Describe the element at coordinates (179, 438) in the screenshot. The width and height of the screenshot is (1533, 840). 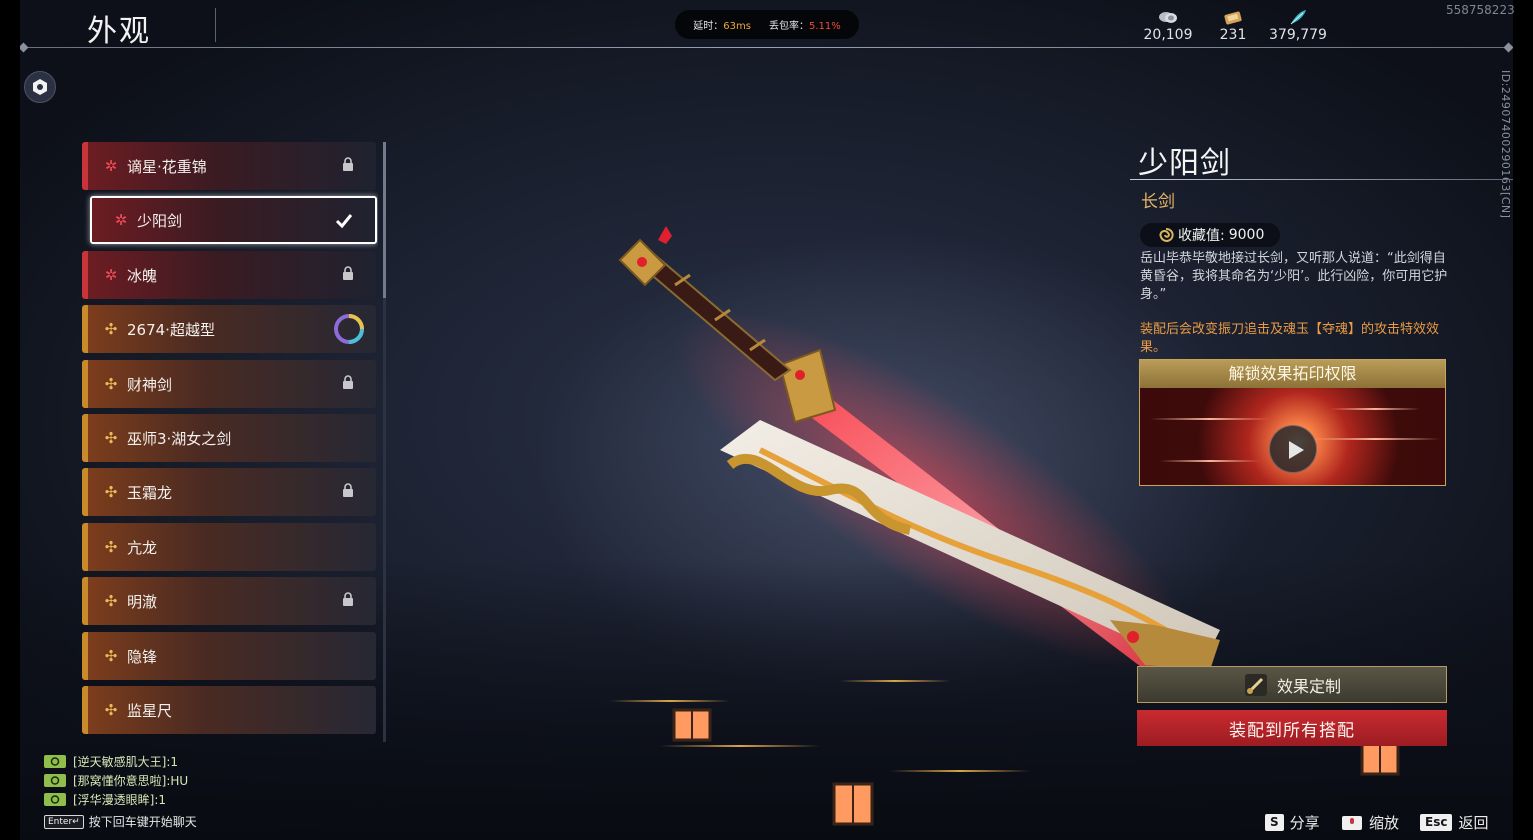
I see `skin-name: 巫师3·湖女之剑` at that location.